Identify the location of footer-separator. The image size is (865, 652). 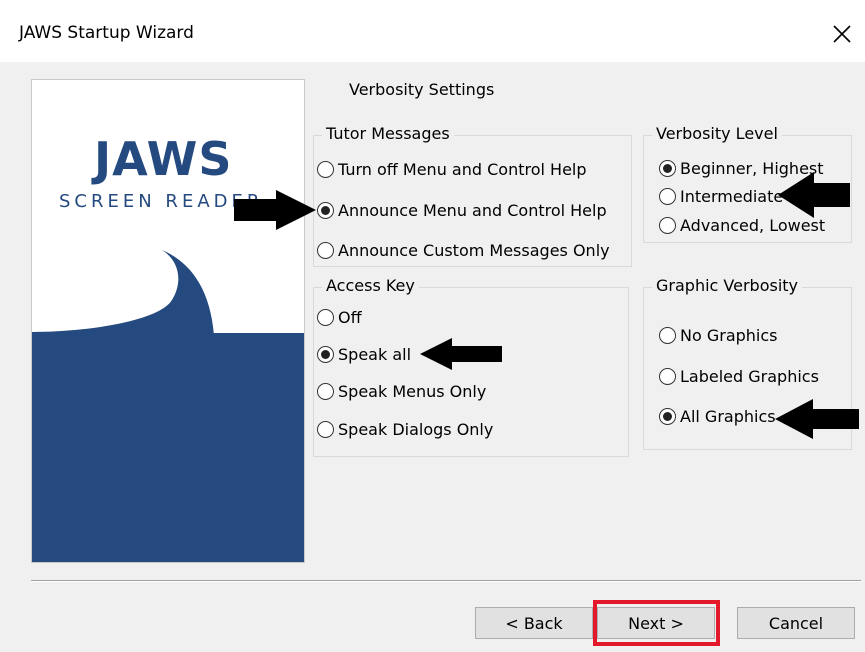
(446, 581).